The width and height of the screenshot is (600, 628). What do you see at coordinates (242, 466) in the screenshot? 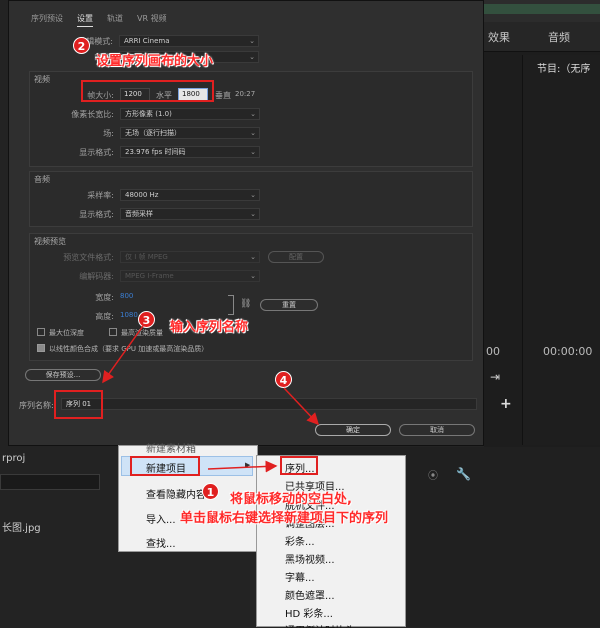
I see `arrow-to-sequence` at bounding box center [242, 466].